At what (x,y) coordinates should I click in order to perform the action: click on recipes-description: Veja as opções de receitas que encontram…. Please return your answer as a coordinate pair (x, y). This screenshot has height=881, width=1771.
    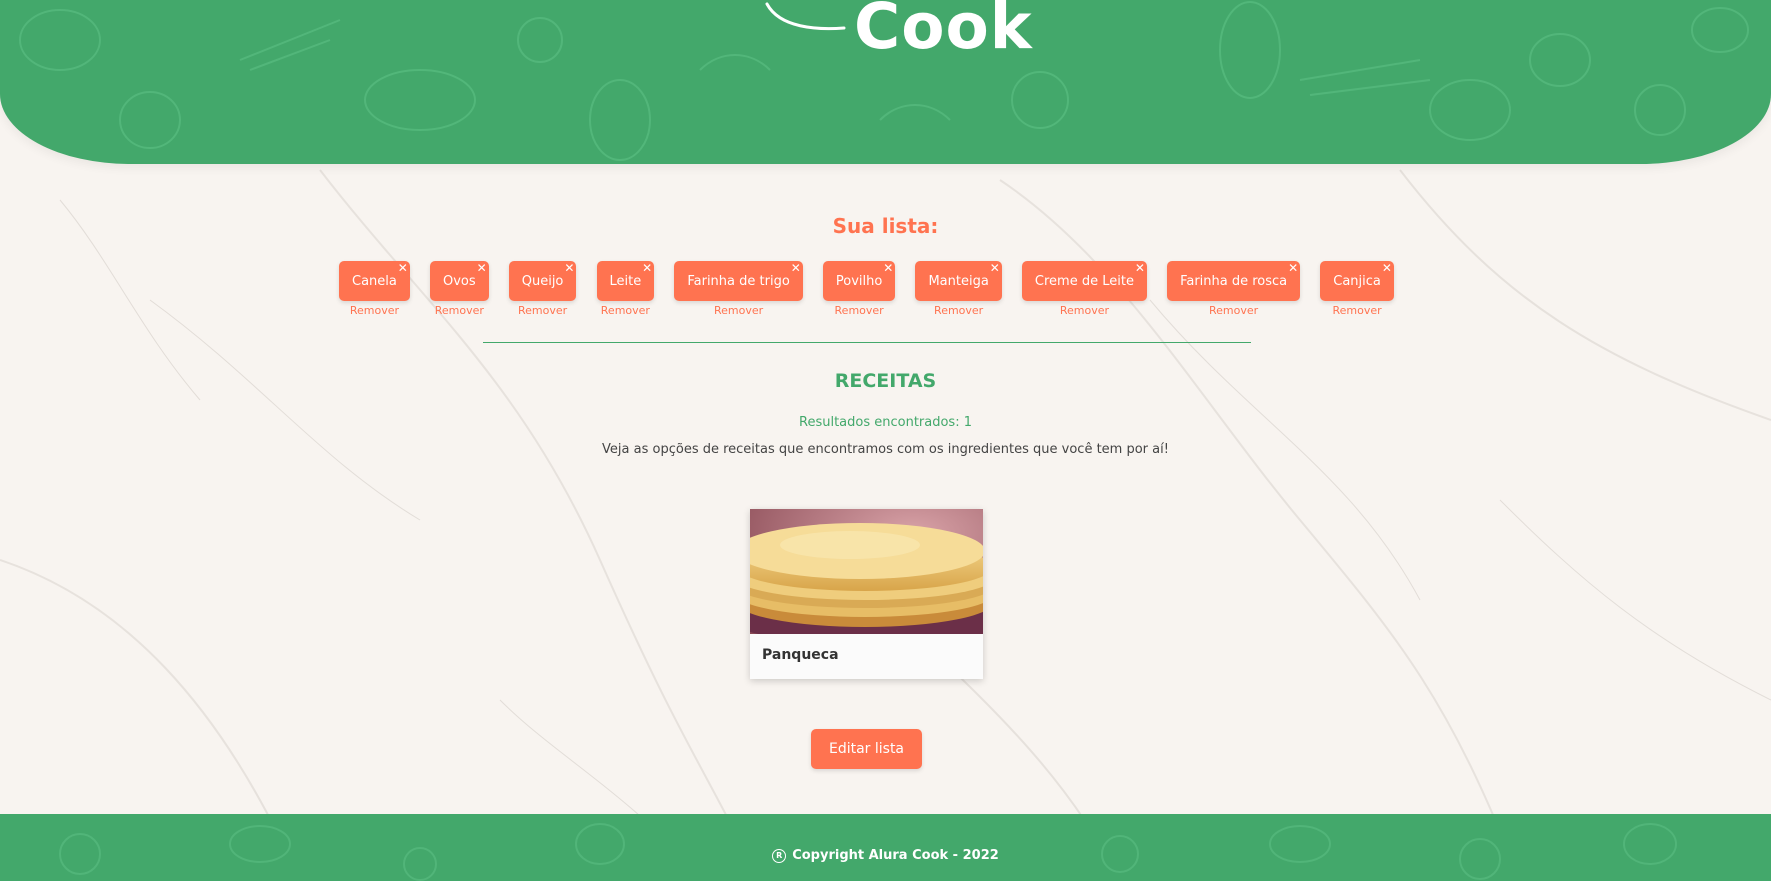
    Looking at the image, I should click on (885, 449).